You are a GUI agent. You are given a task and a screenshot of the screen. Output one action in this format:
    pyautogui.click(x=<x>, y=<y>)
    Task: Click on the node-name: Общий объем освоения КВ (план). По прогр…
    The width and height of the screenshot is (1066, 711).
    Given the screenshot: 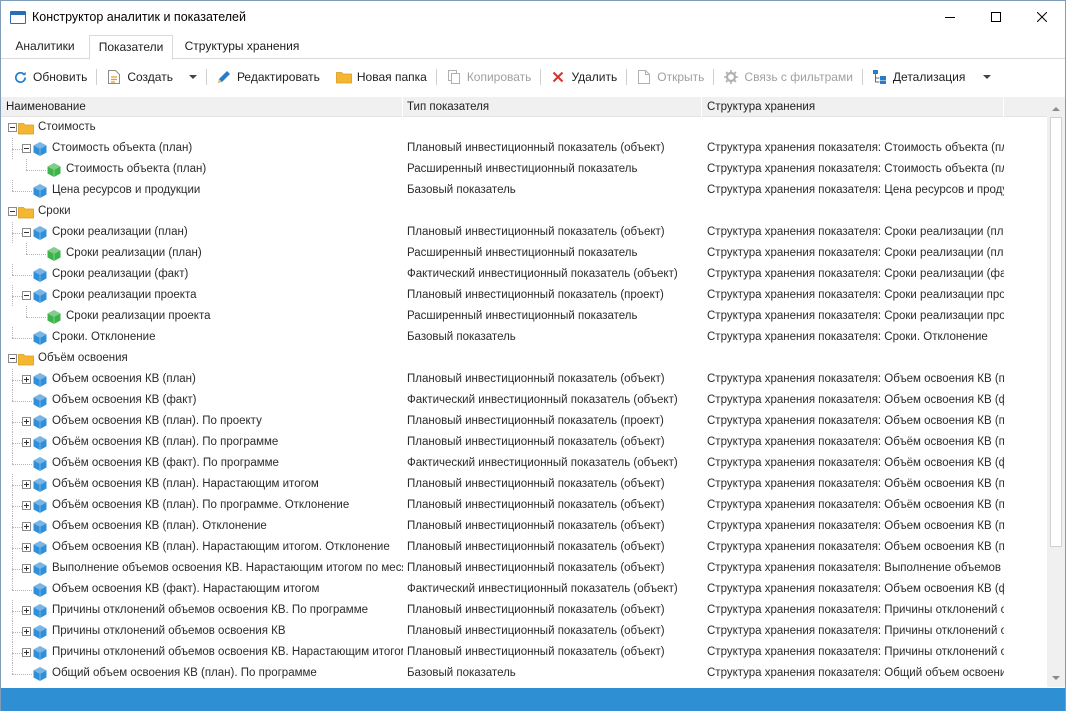 What is the action you would take?
    pyautogui.click(x=184, y=673)
    